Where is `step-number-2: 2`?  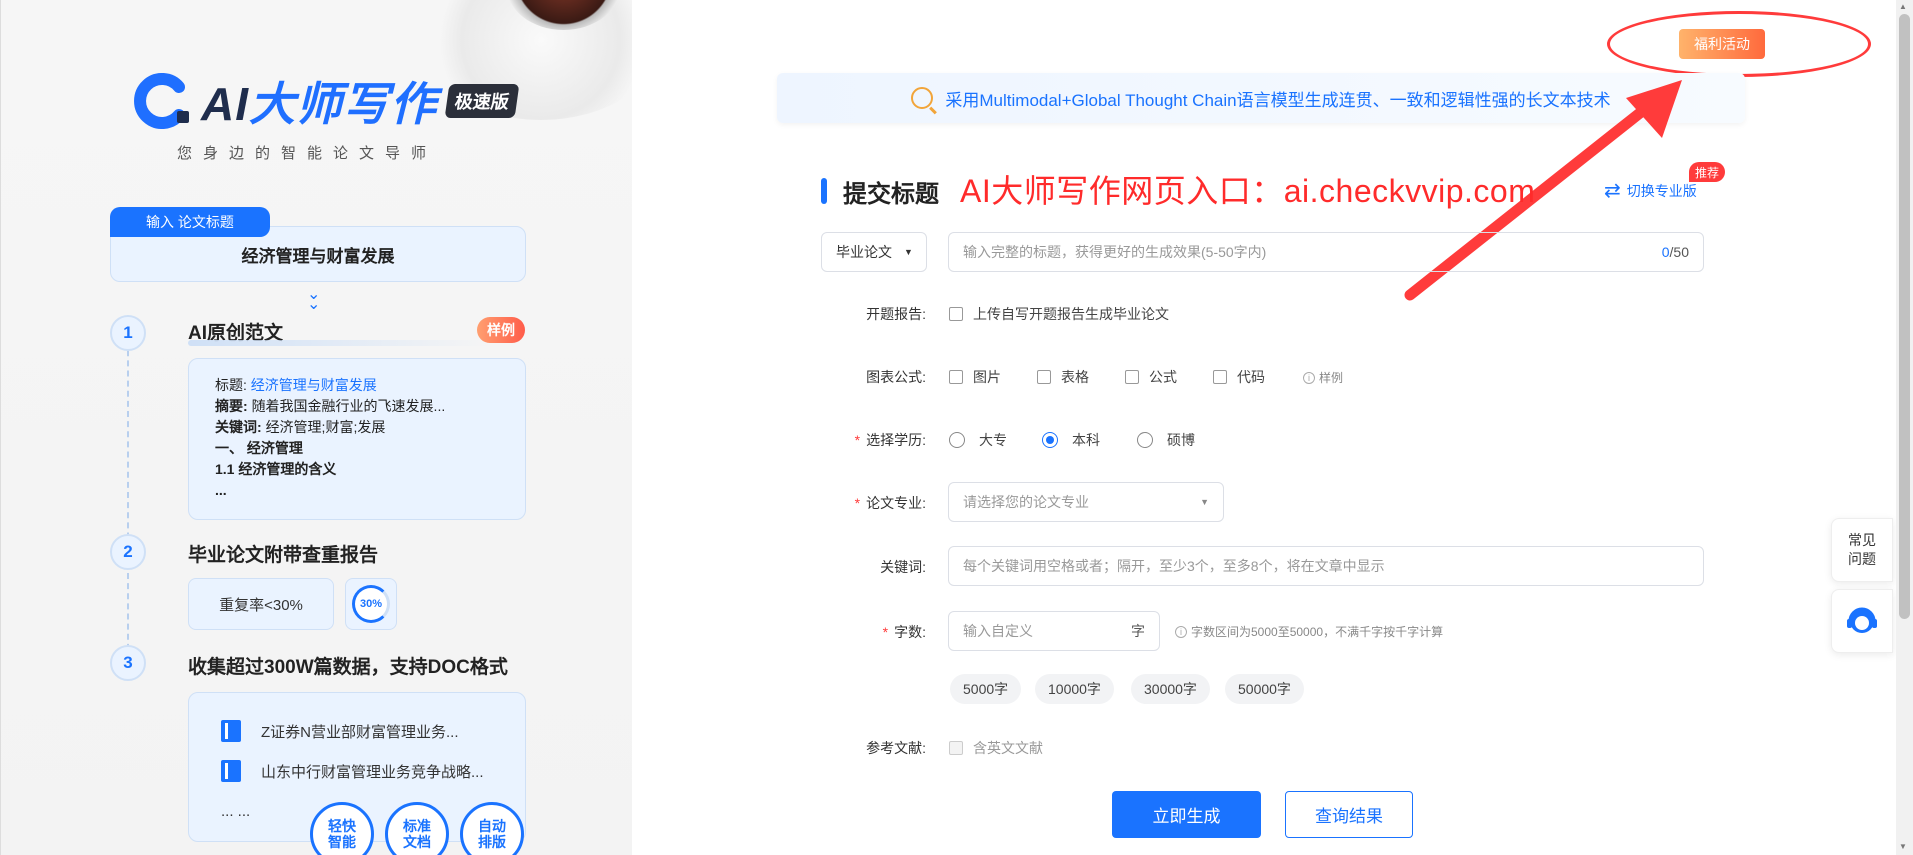 step-number-2: 2 is located at coordinates (128, 552).